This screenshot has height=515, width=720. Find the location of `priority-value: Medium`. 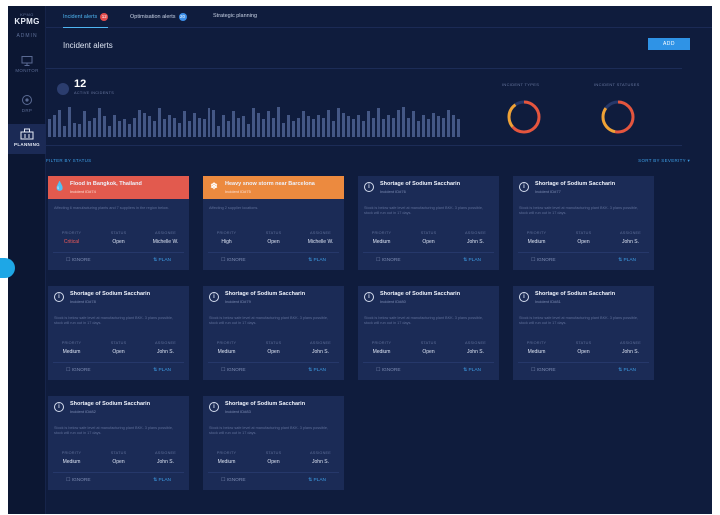

priority-value: Medium is located at coordinates (381, 352).